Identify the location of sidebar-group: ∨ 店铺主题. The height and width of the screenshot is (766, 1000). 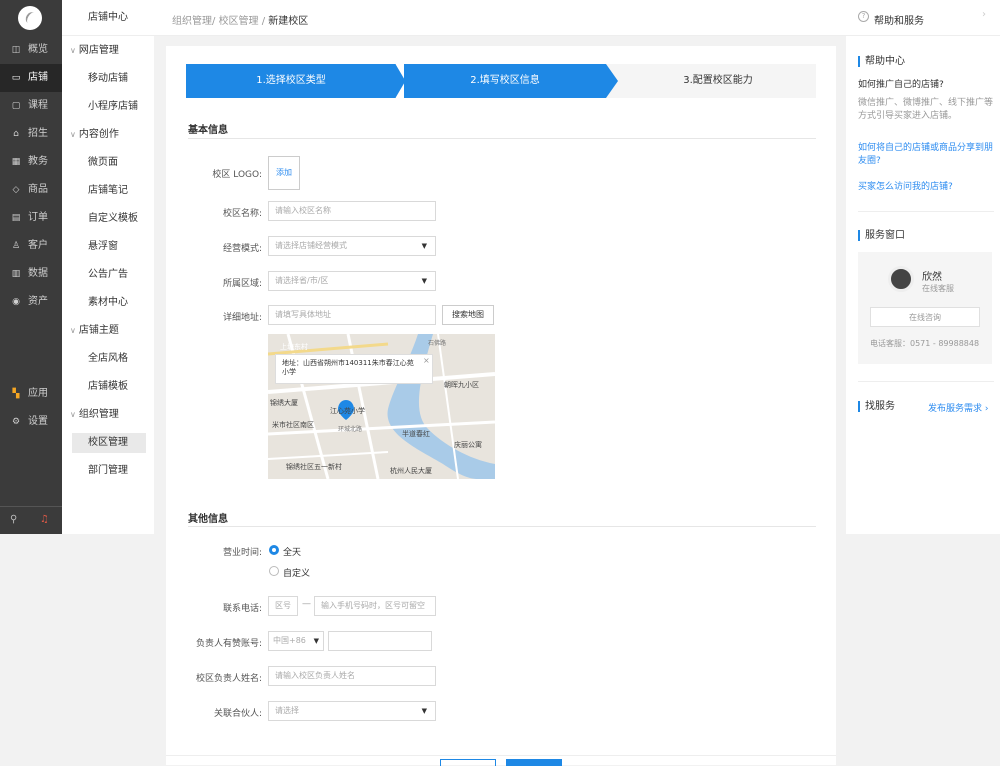
(108, 331).